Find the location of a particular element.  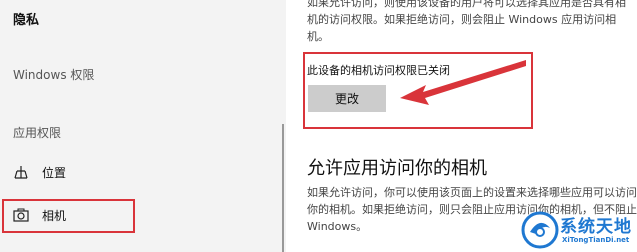

camera-icon is located at coordinates (21, 215).